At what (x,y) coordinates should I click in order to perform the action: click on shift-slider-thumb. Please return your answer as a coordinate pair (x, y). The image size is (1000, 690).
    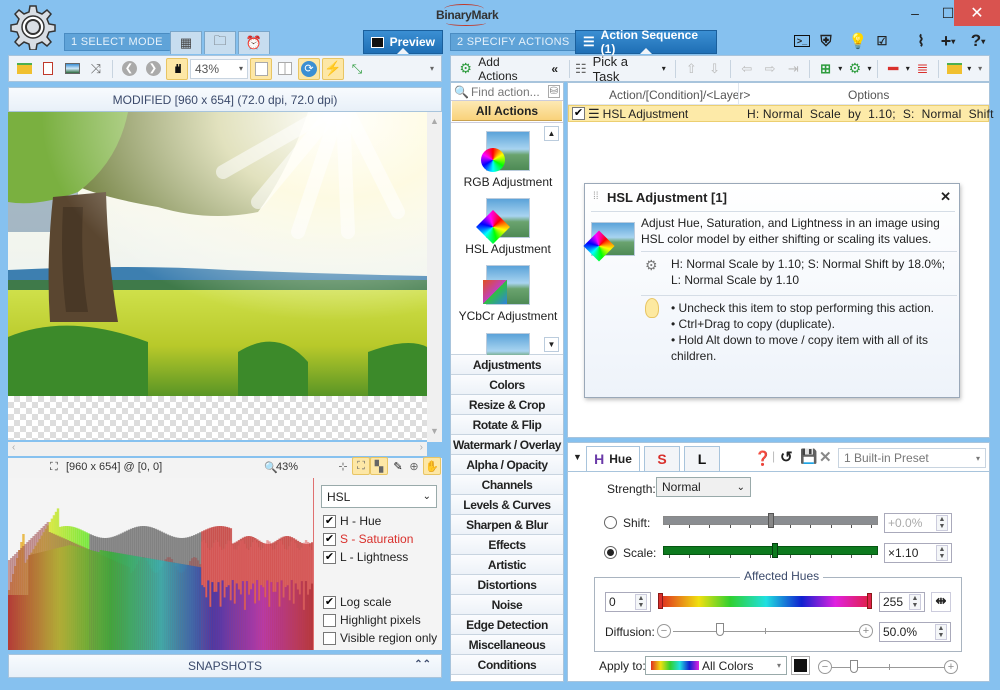
    Looking at the image, I should click on (770, 520).